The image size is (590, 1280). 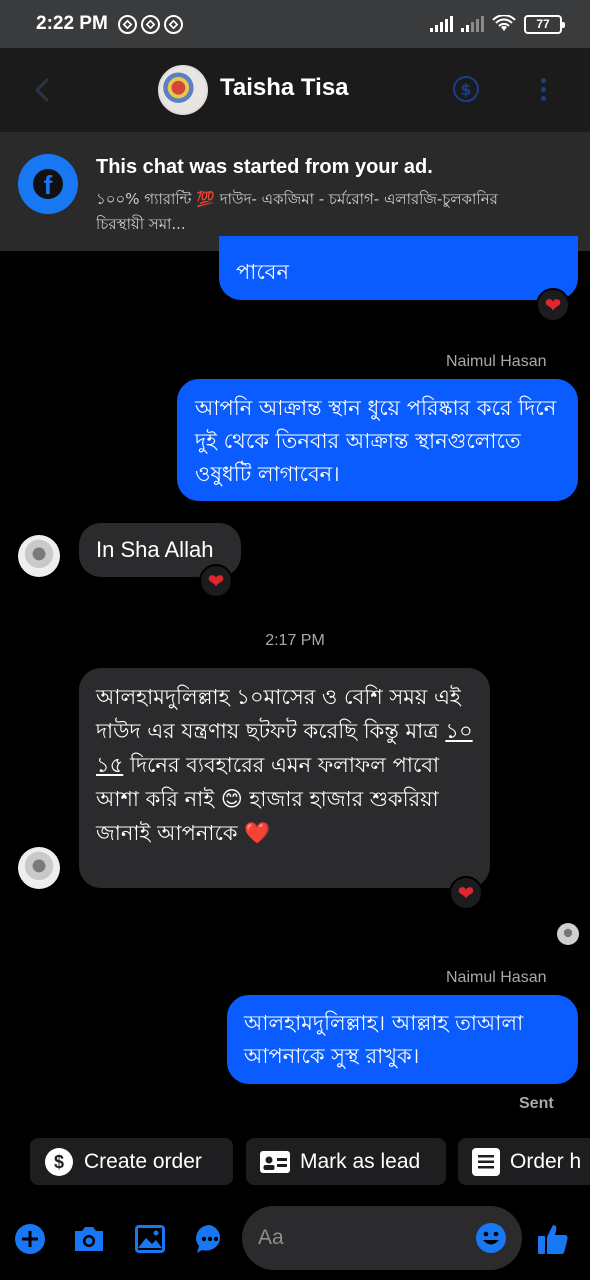 What do you see at coordinates (466, 89) in the screenshot?
I see `dollar-icon: $` at bounding box center [466, 89].